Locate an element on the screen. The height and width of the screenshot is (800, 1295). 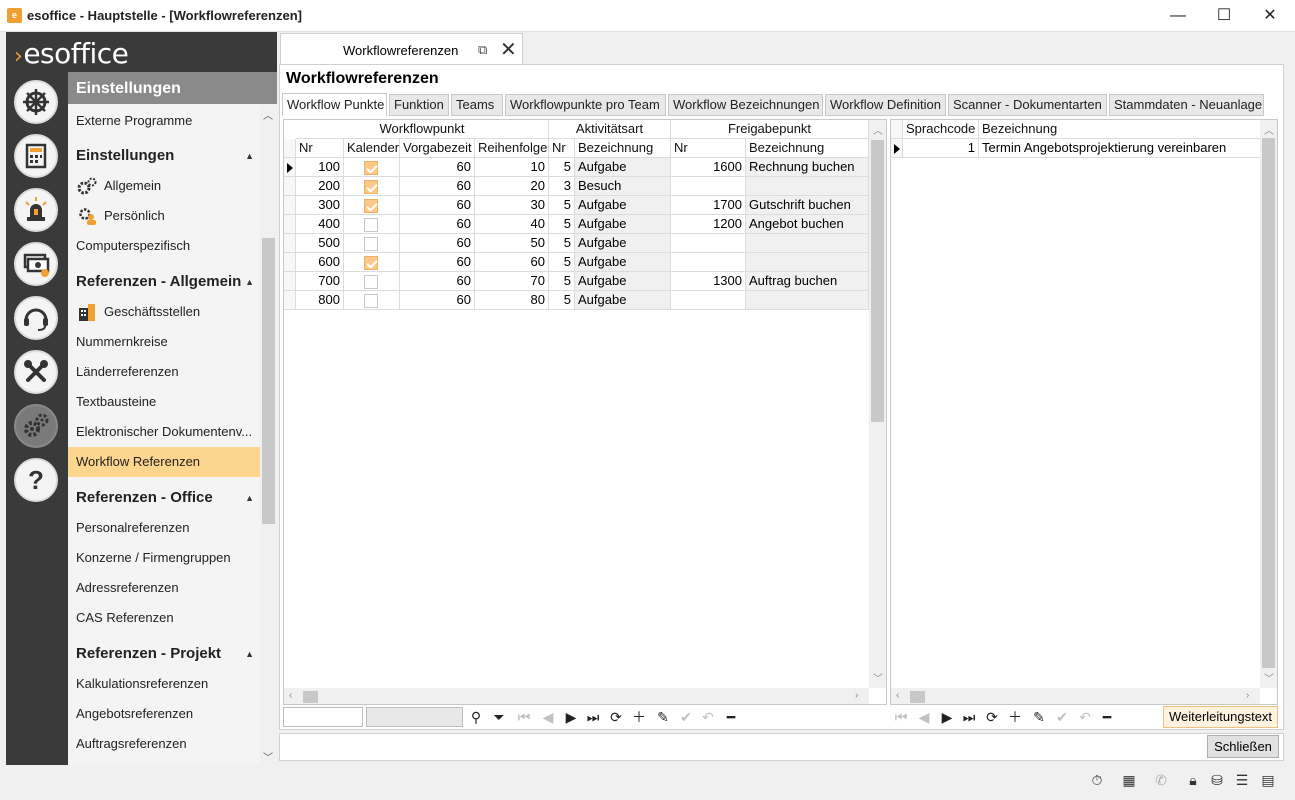
rail-helm-button is located at coordinates (36, 102).